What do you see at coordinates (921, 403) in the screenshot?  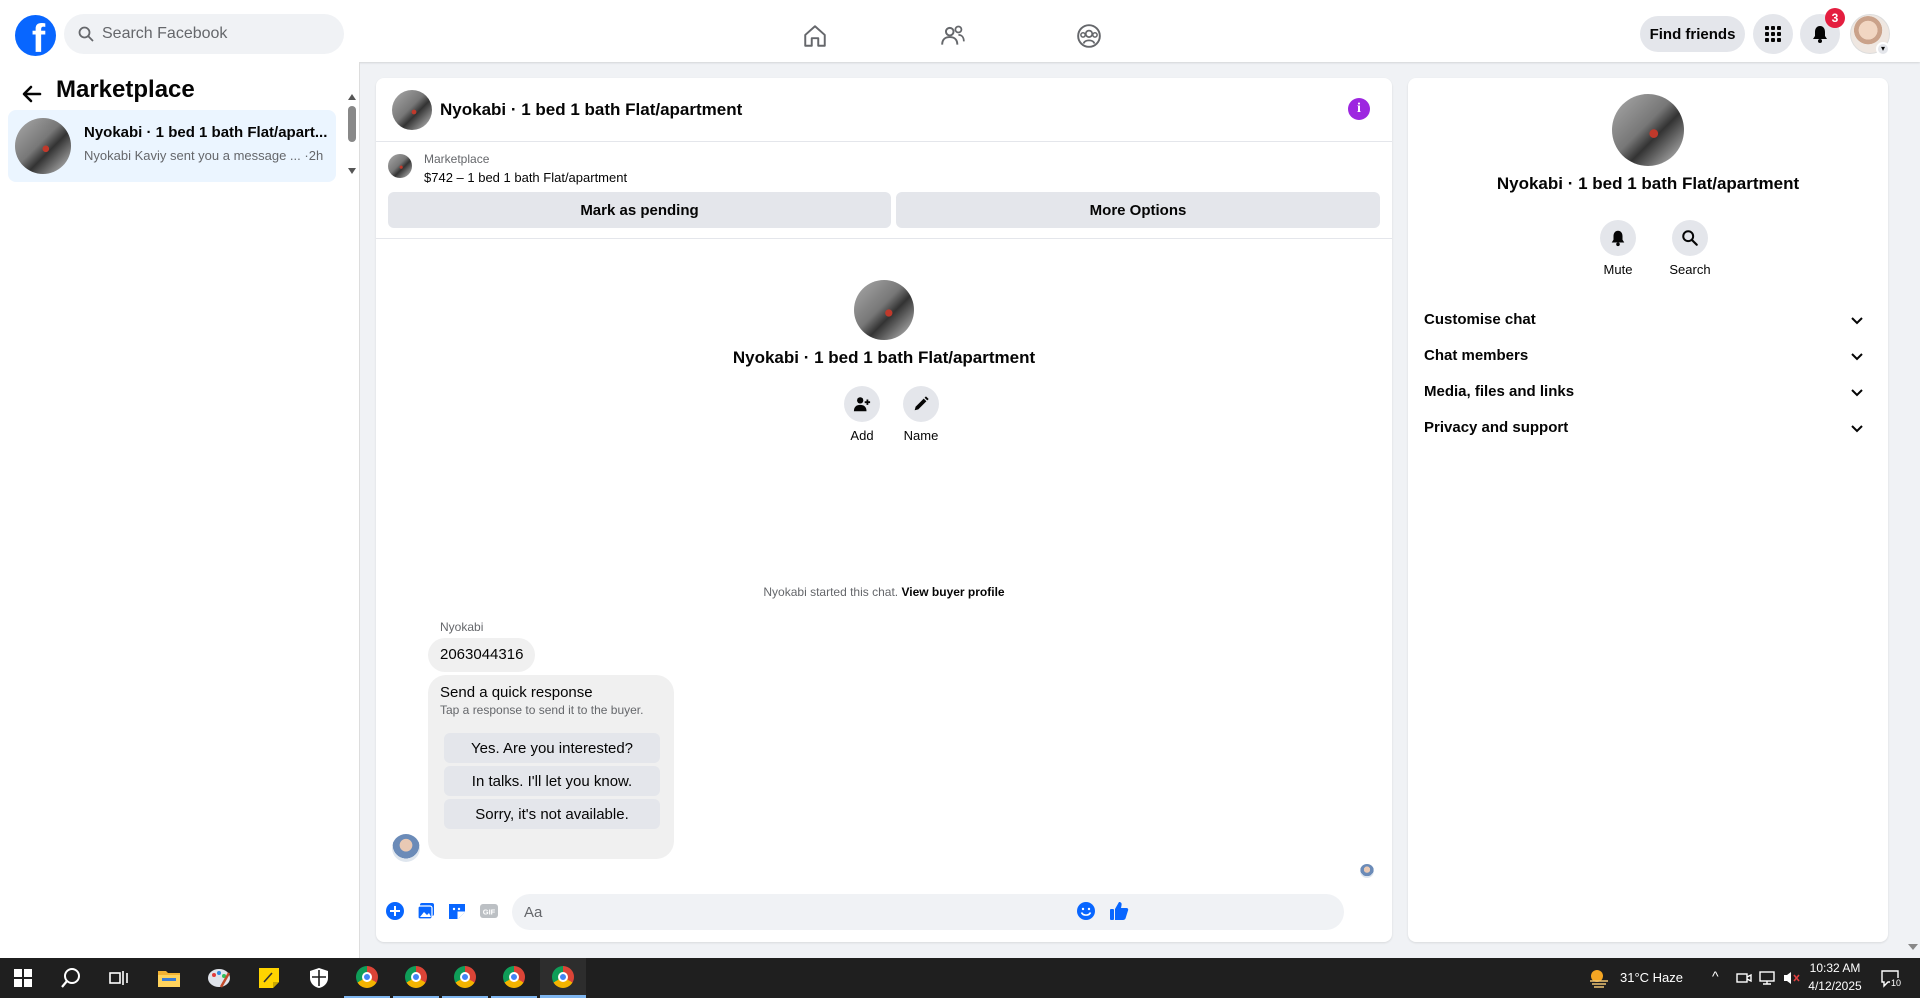 I see `pencil-icon` at bounding box center [921, 403].